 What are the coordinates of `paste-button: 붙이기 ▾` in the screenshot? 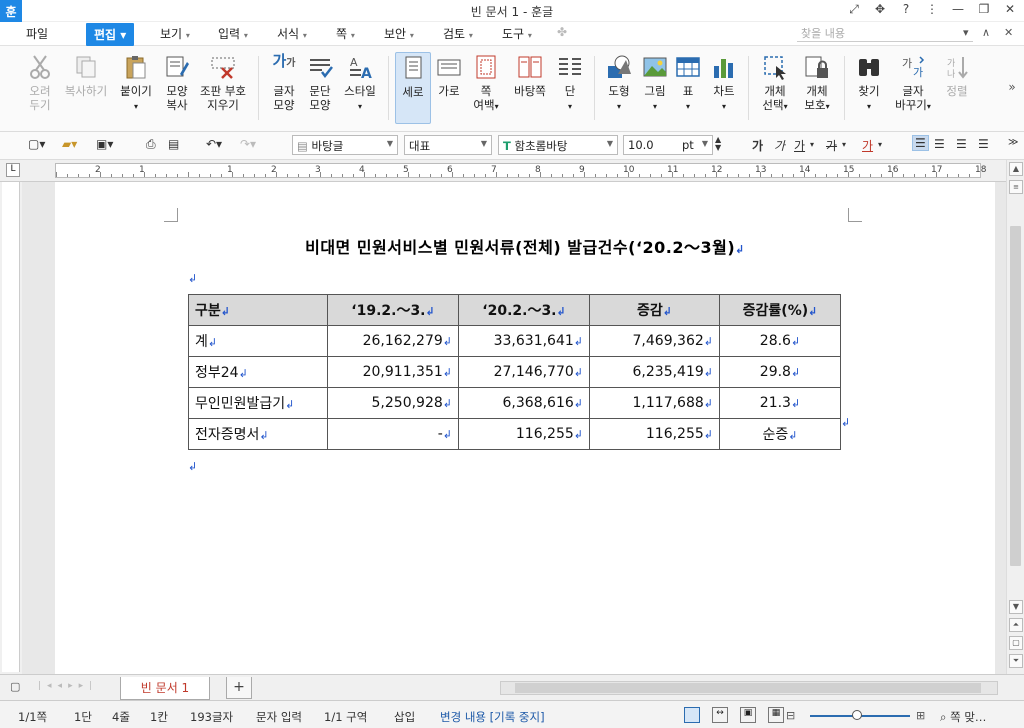 It's located at (136, 84).